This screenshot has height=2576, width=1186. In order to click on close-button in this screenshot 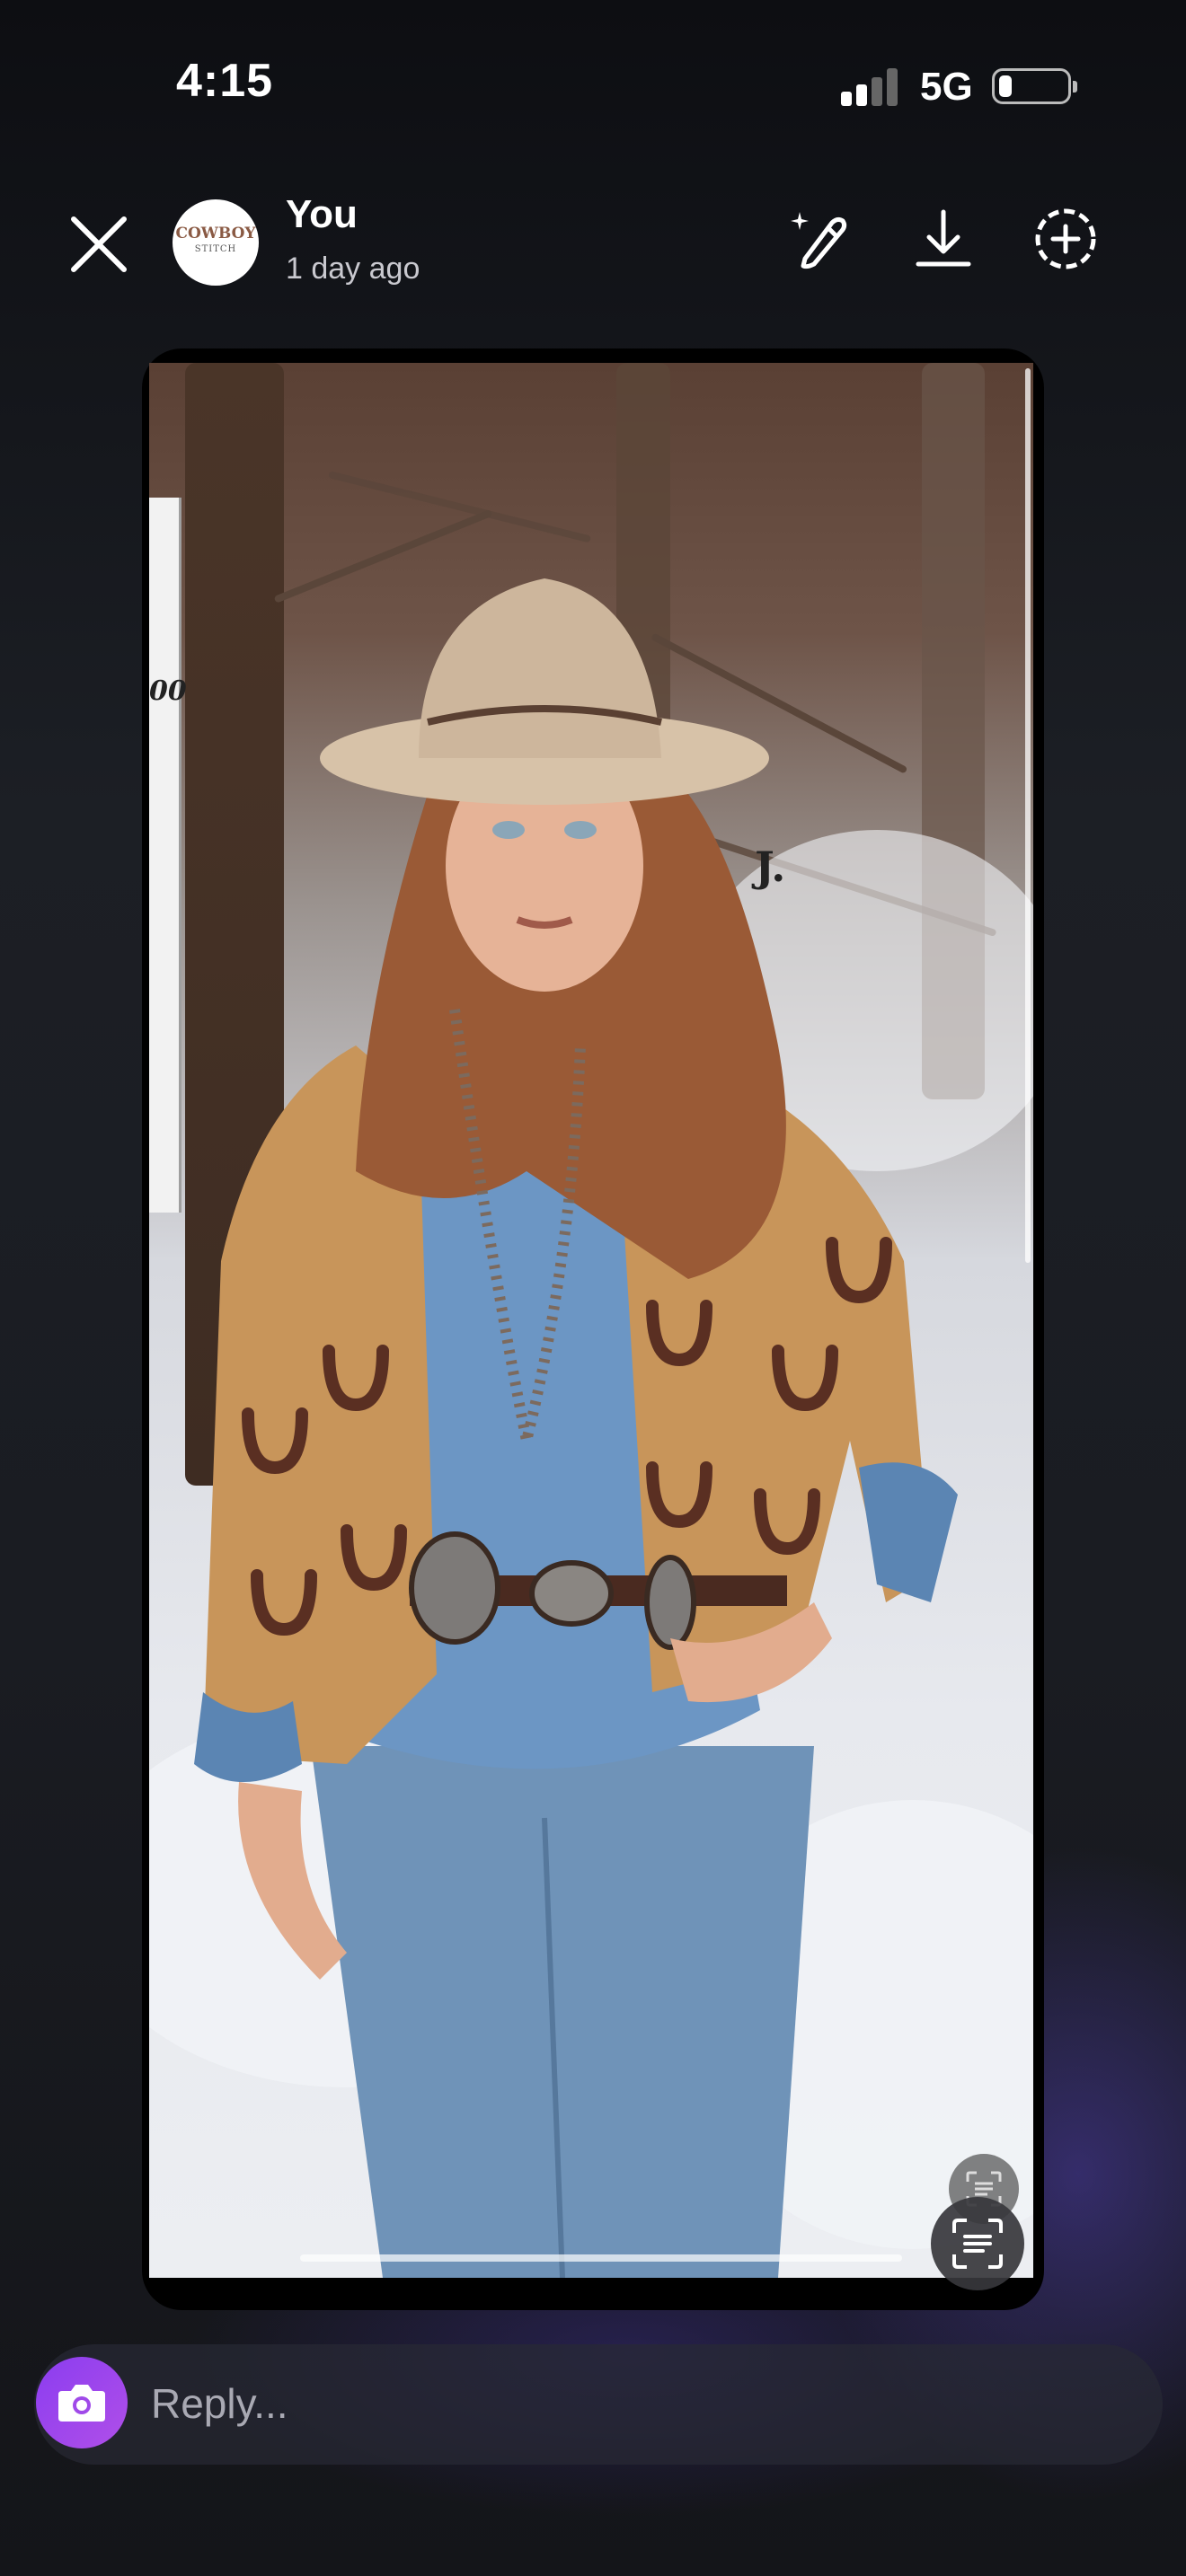, I will do `click(99, 244)`.